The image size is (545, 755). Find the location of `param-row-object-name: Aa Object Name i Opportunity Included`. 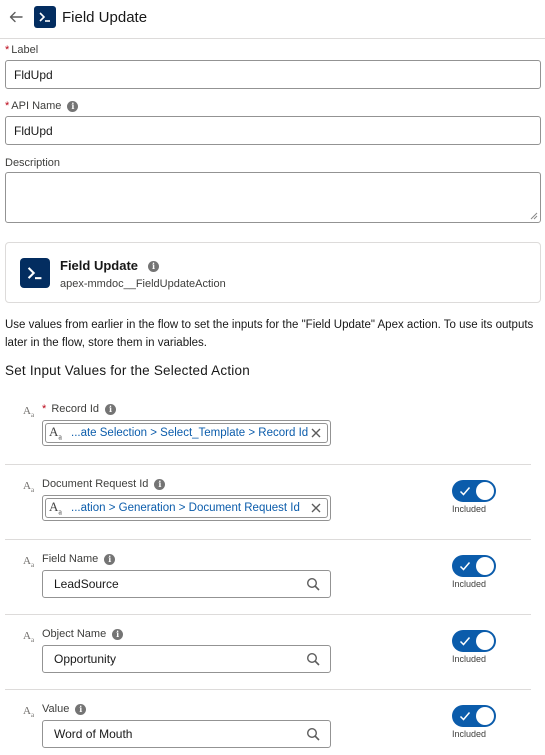

param-row-object-name: Aa Object Name i Opportunity Included is located at coordinates (268, 652).